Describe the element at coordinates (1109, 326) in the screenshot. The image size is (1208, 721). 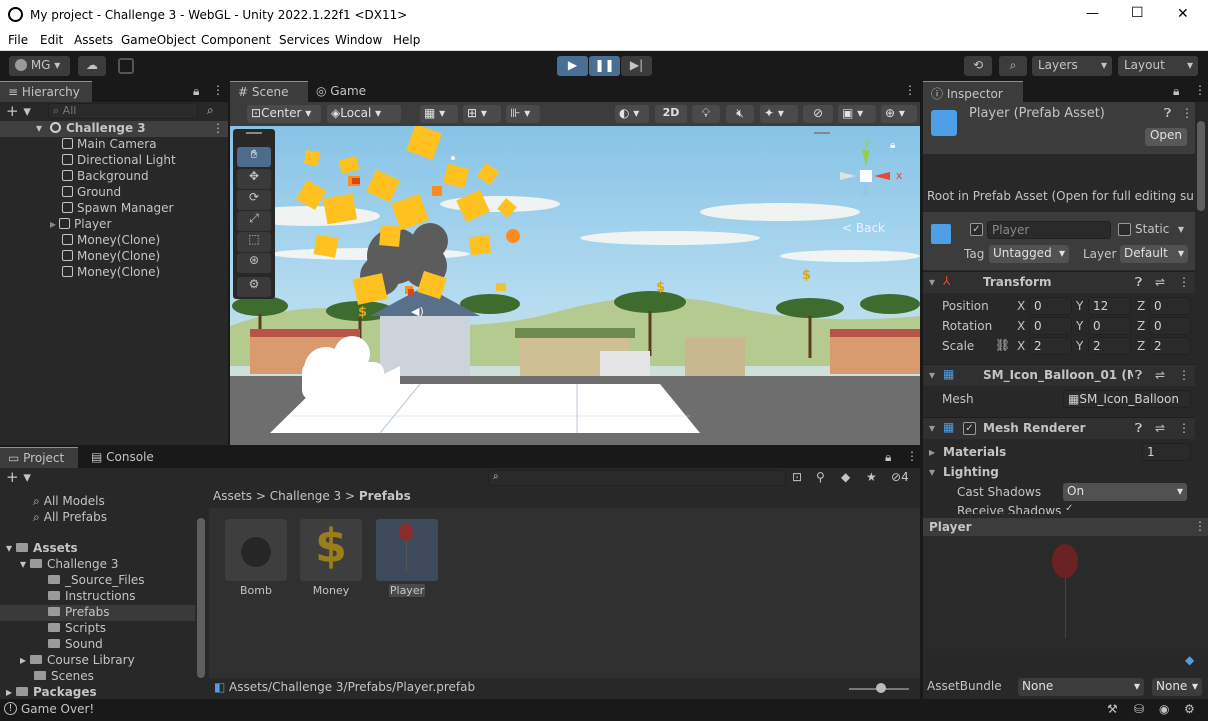
I see `rotation-y-field: 0` at that location.